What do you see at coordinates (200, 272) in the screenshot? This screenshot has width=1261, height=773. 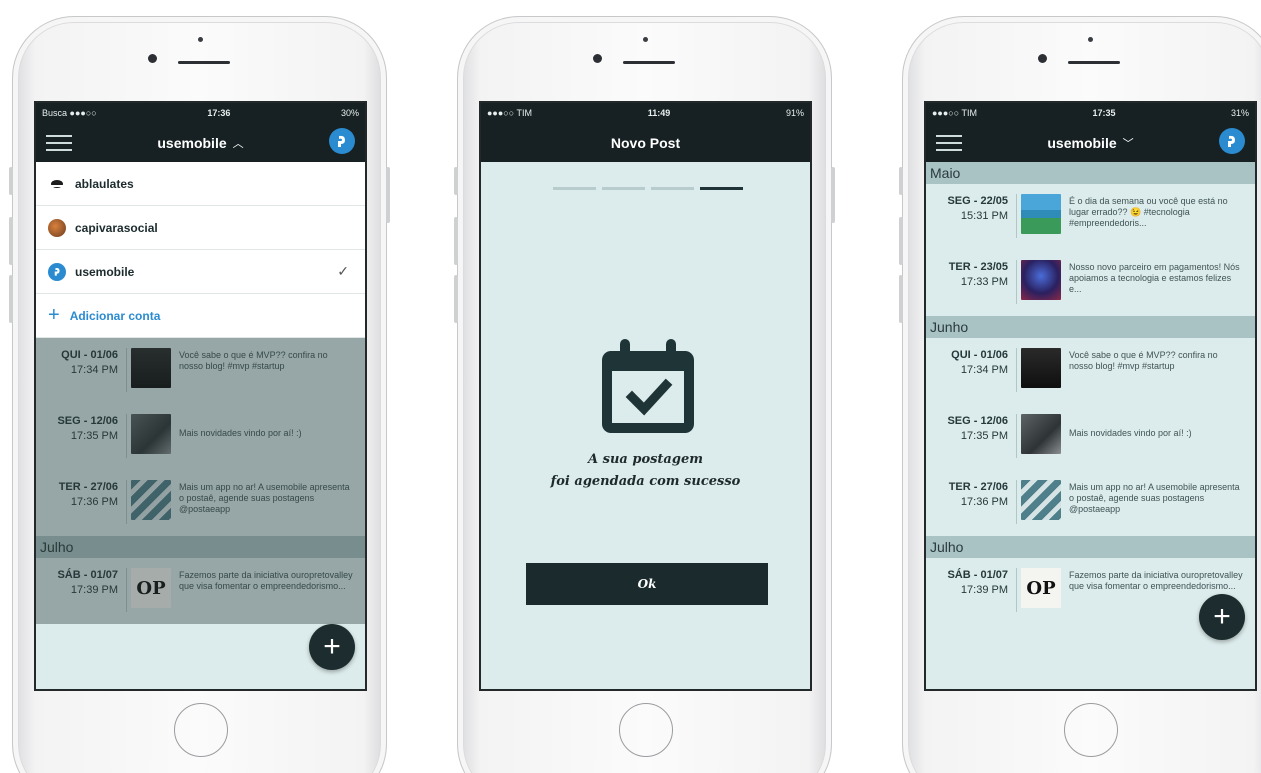 I see `account-item-usemobile: usemobile ✓` at bounding box center [200, 272].